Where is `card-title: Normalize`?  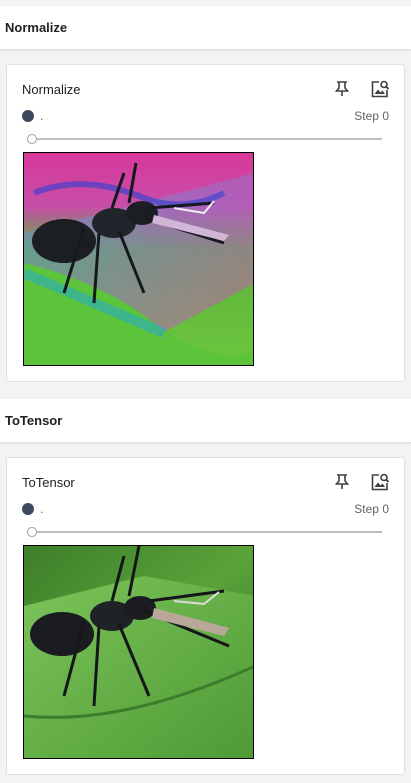 card-title: Normalize is located at coordinates (51, 89).